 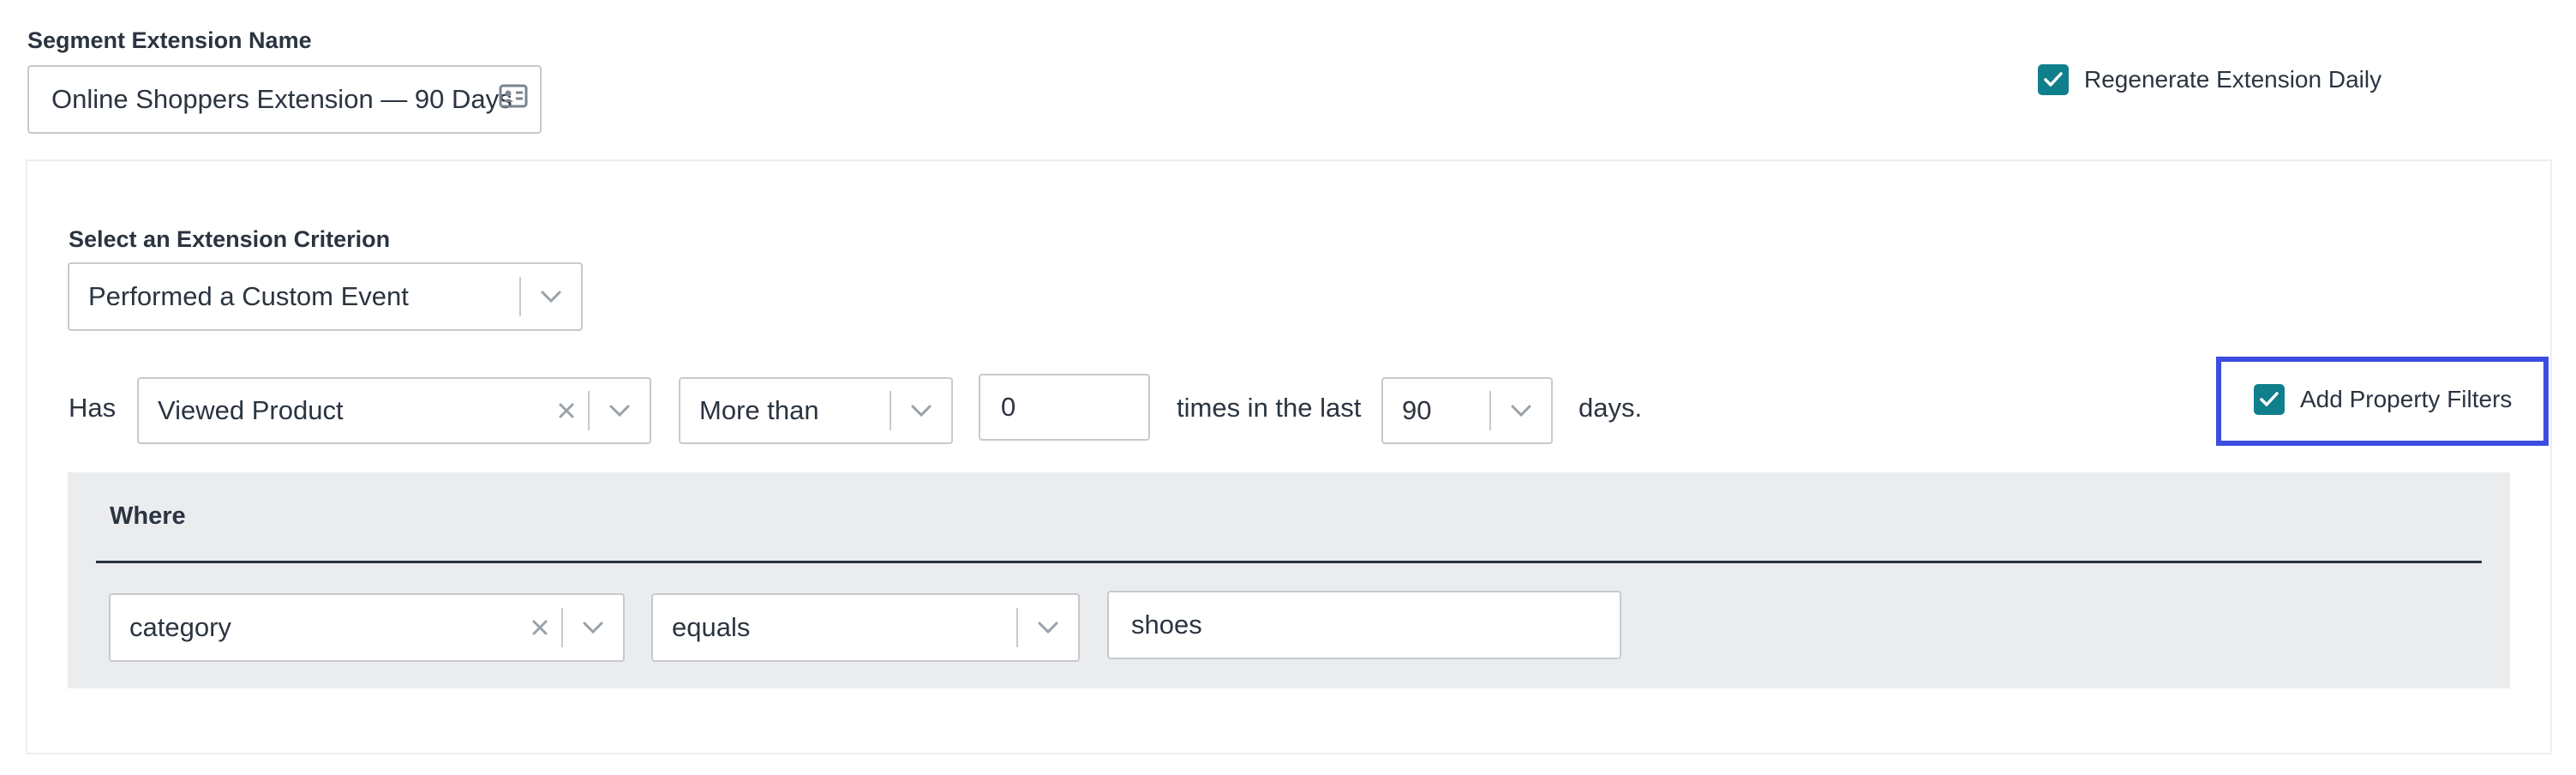 I want to click on count-input: 0, so click(x=1064, y=407).